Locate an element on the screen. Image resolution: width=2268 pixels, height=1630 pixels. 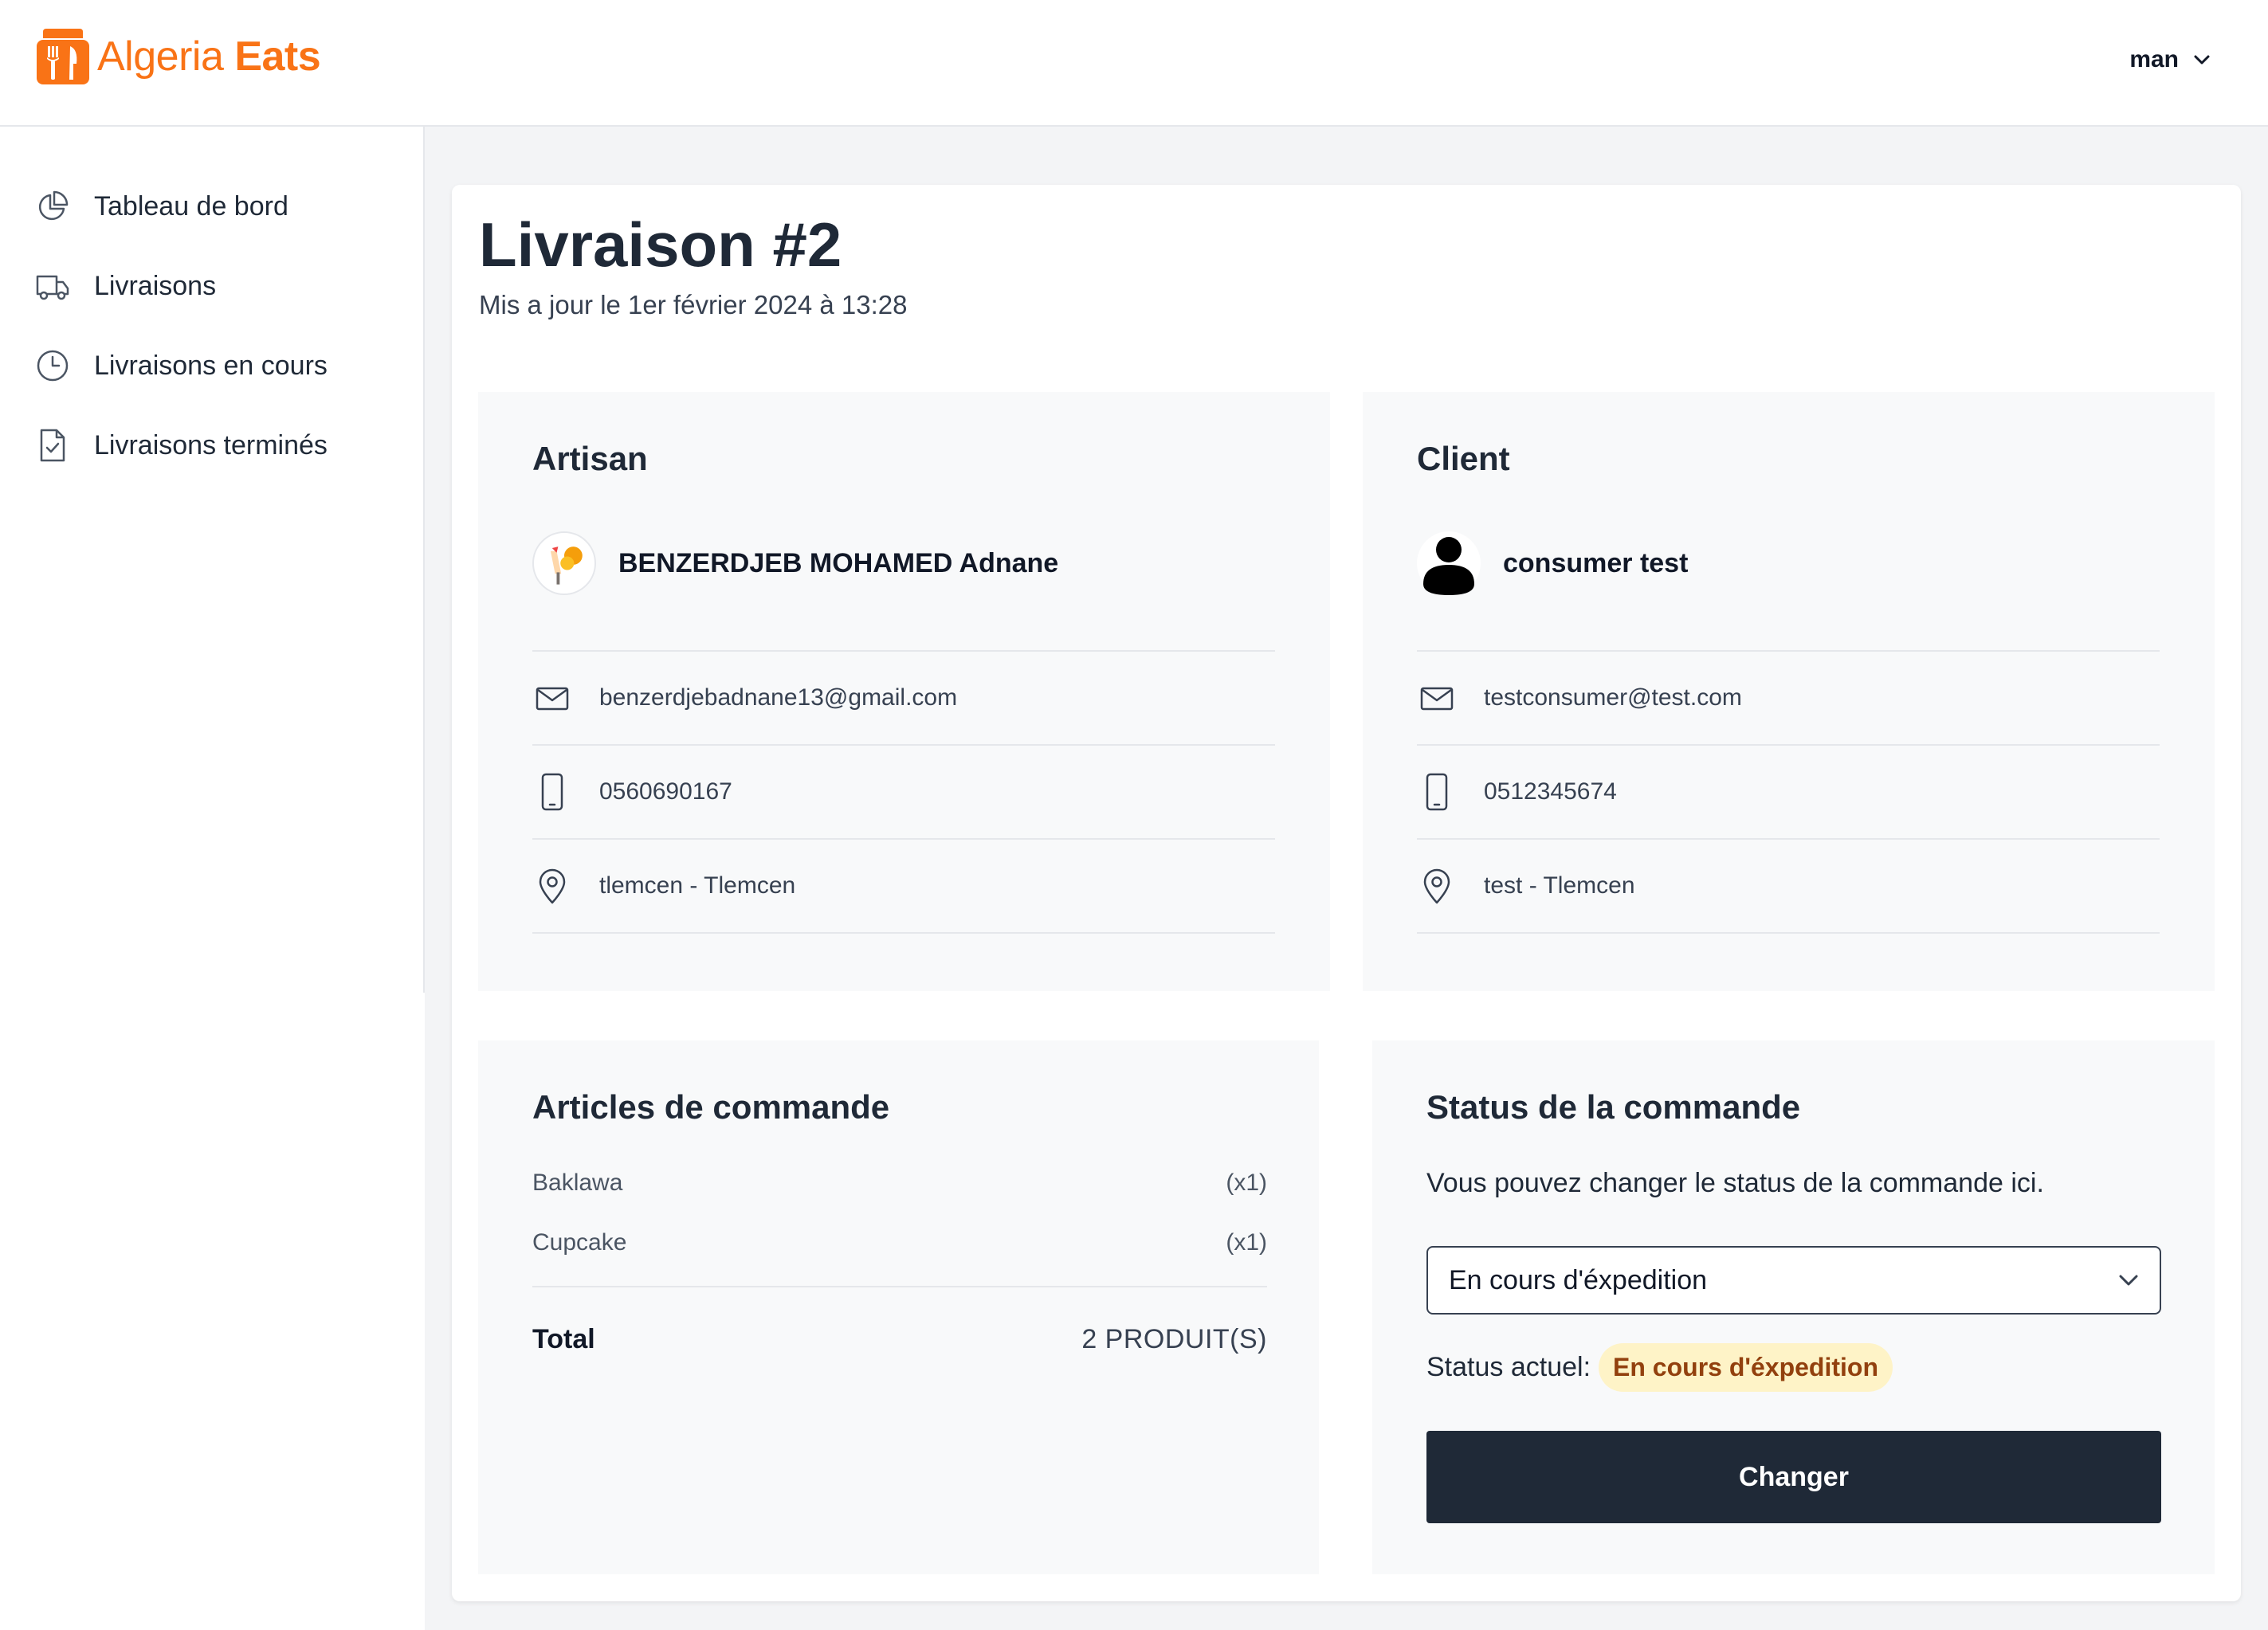
artisan-name: BENZERDJEB MOHAMED Adnane is located at coordinates (838, 562).